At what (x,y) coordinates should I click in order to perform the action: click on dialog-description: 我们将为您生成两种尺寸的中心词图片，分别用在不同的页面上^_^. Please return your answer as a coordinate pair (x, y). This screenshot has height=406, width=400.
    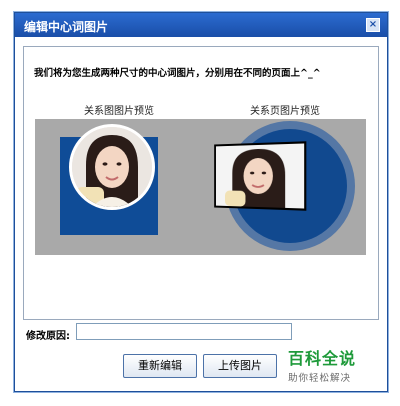
    Looking at the image, I should click on (177, 73).